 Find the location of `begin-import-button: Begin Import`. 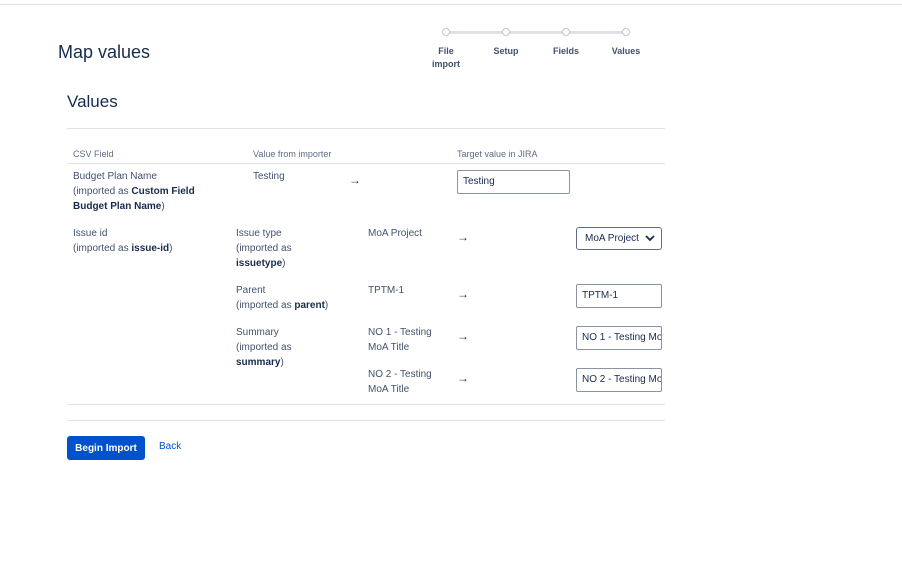

begin-import-button: Begin Import is located at coordinates (106, 448).